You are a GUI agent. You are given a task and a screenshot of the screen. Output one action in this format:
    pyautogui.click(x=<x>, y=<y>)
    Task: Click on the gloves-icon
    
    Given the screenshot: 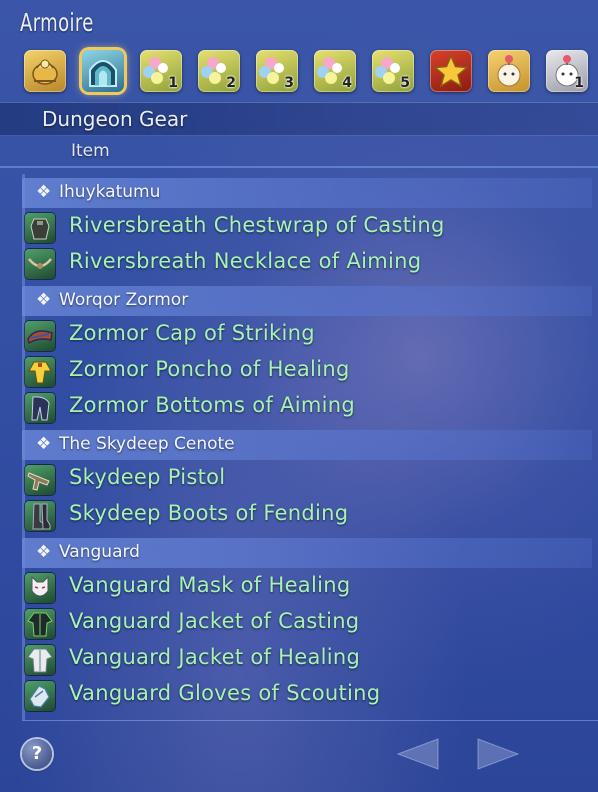 What is the action you would take?
    pyautogui.click(x=40, y=696)
    